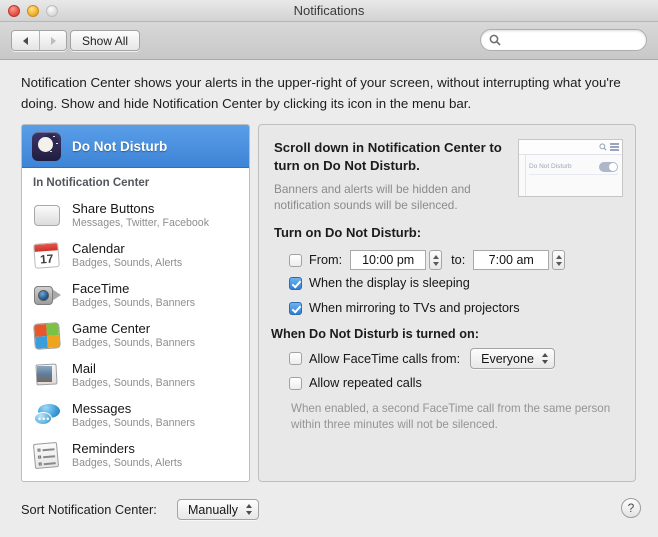 This screenshot has height=537, width=658. I want to click on preview-toolbar, so click(570, 147).